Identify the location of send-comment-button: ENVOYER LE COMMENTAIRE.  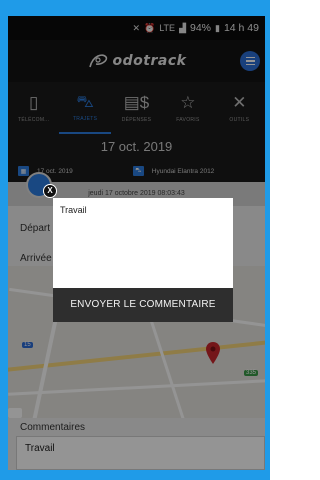
(143, 305).